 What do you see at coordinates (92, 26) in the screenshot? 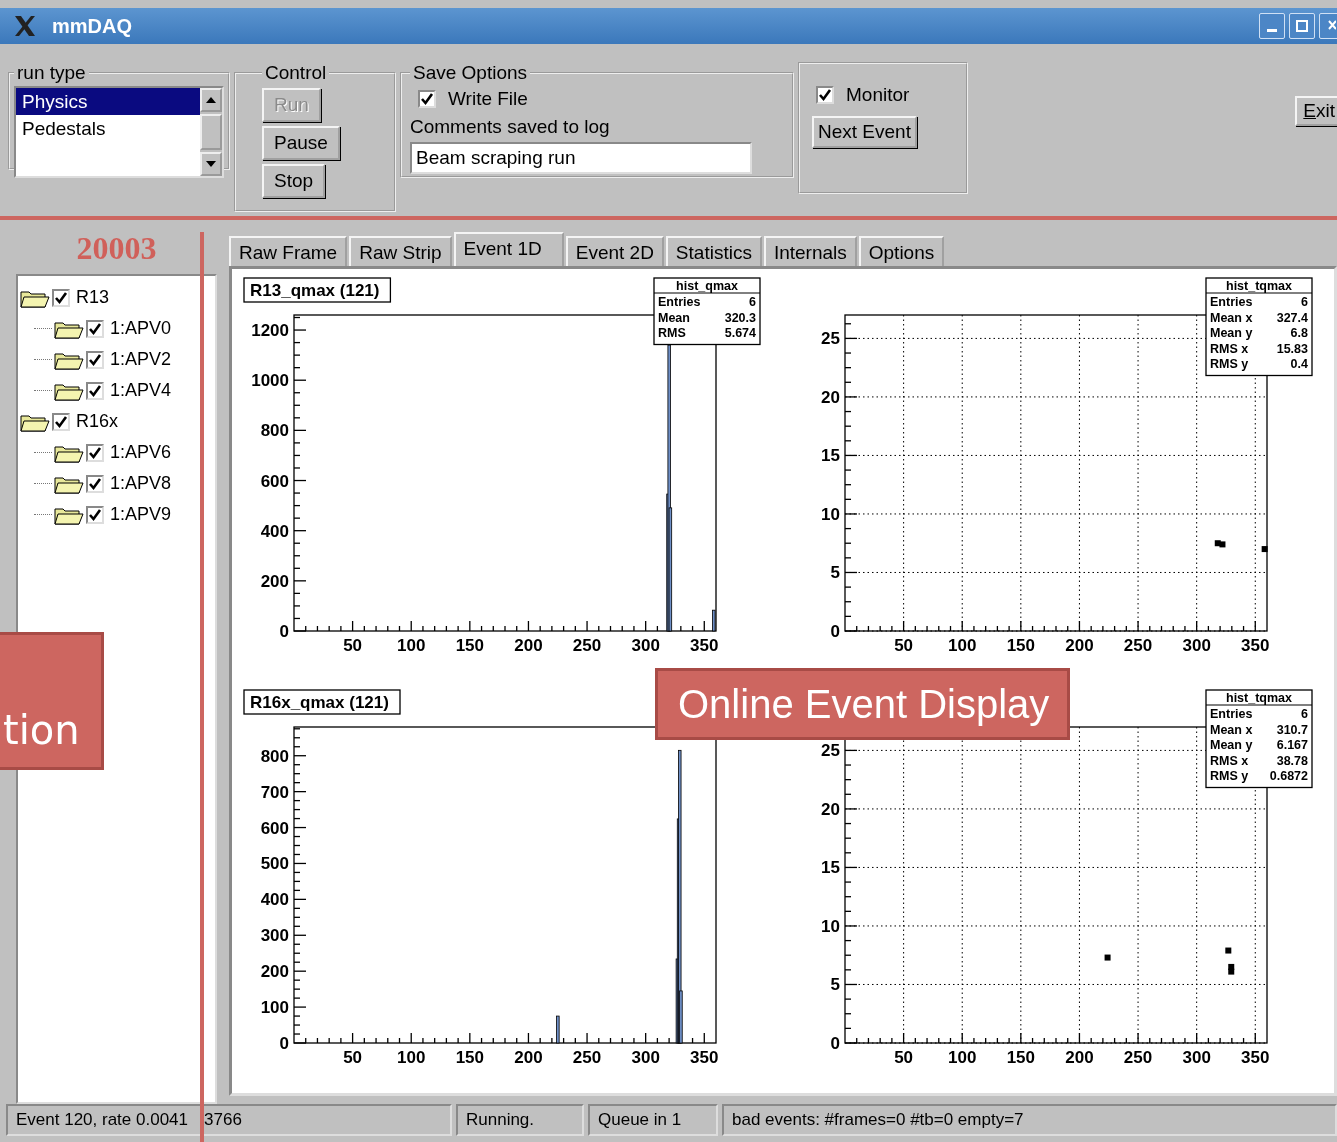
I see `window-title: mmDAQ` at bounding box center [92, 26].